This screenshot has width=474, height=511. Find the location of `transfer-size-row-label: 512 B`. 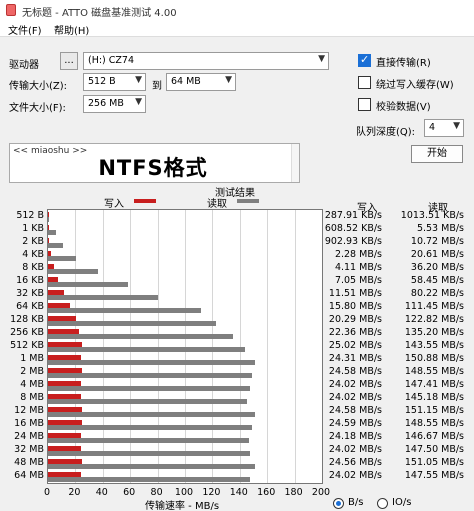

transfer-size-row-label: 512 B is located at coordinates (30, 215).